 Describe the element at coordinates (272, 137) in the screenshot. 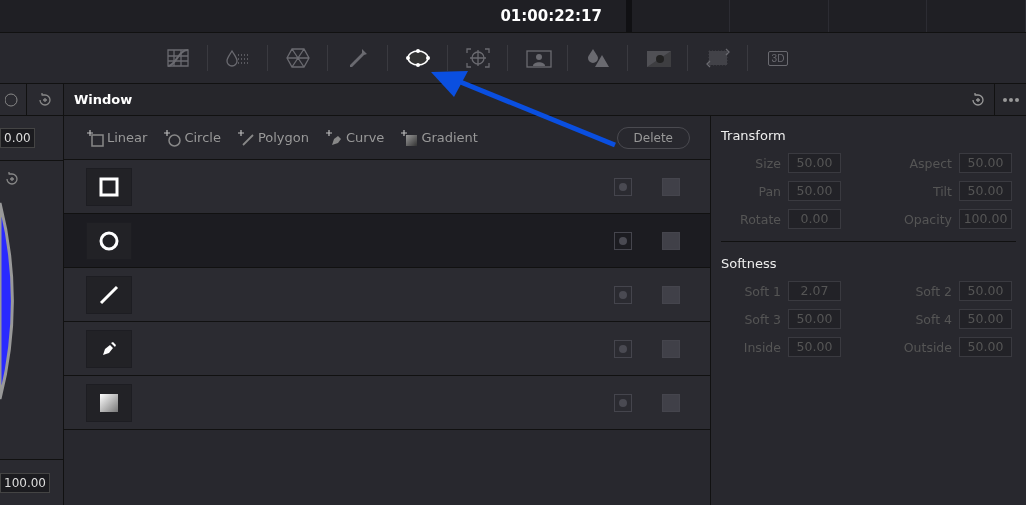

I see `add-window-button: Polygon` at that location.